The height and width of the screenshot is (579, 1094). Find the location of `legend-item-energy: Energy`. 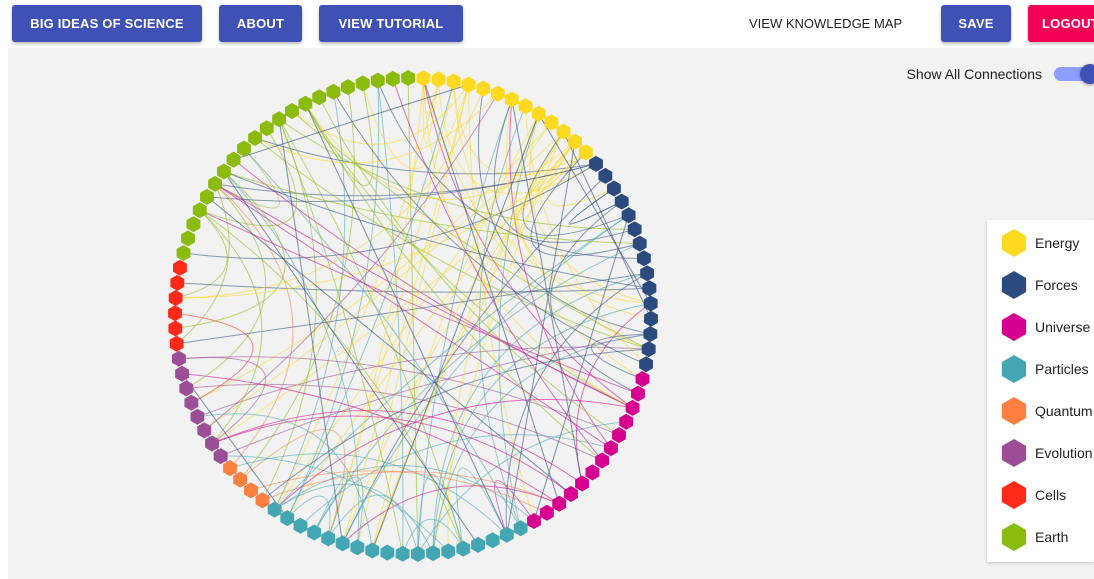

legend-item-energy: Energy is located at coordinates (1039, 243).